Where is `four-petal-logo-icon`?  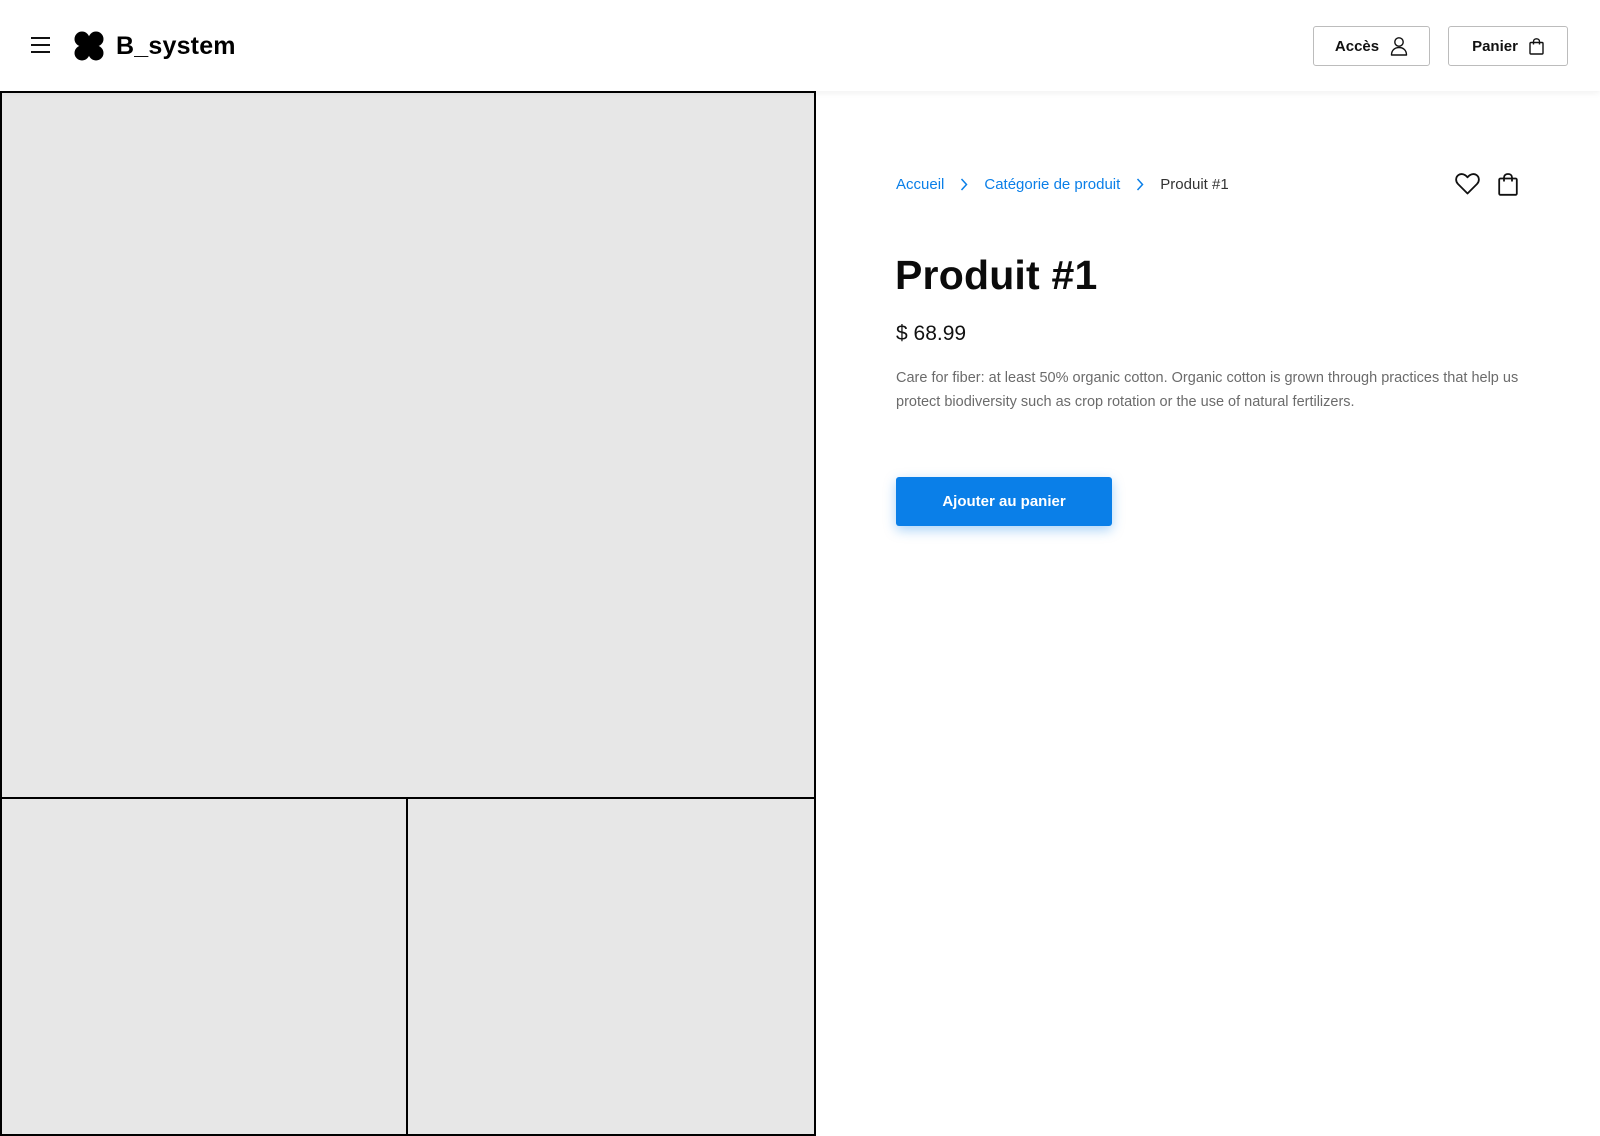
four-petal-logo-icon is located at coordinates (89, 46).